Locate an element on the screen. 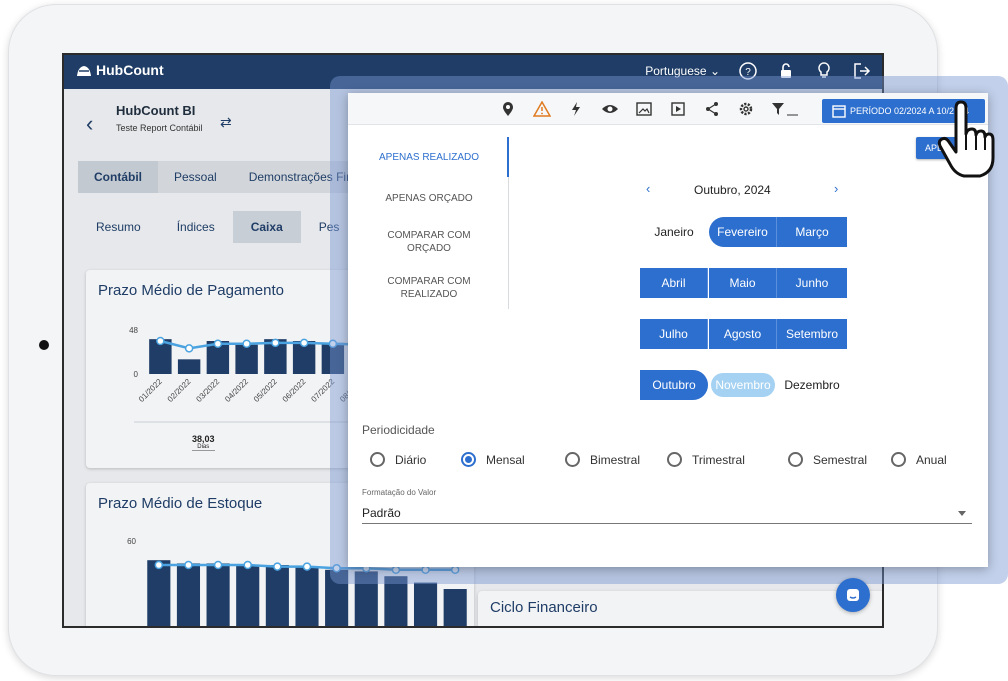  month-julho: Julho is located at coordinates (674, 334).